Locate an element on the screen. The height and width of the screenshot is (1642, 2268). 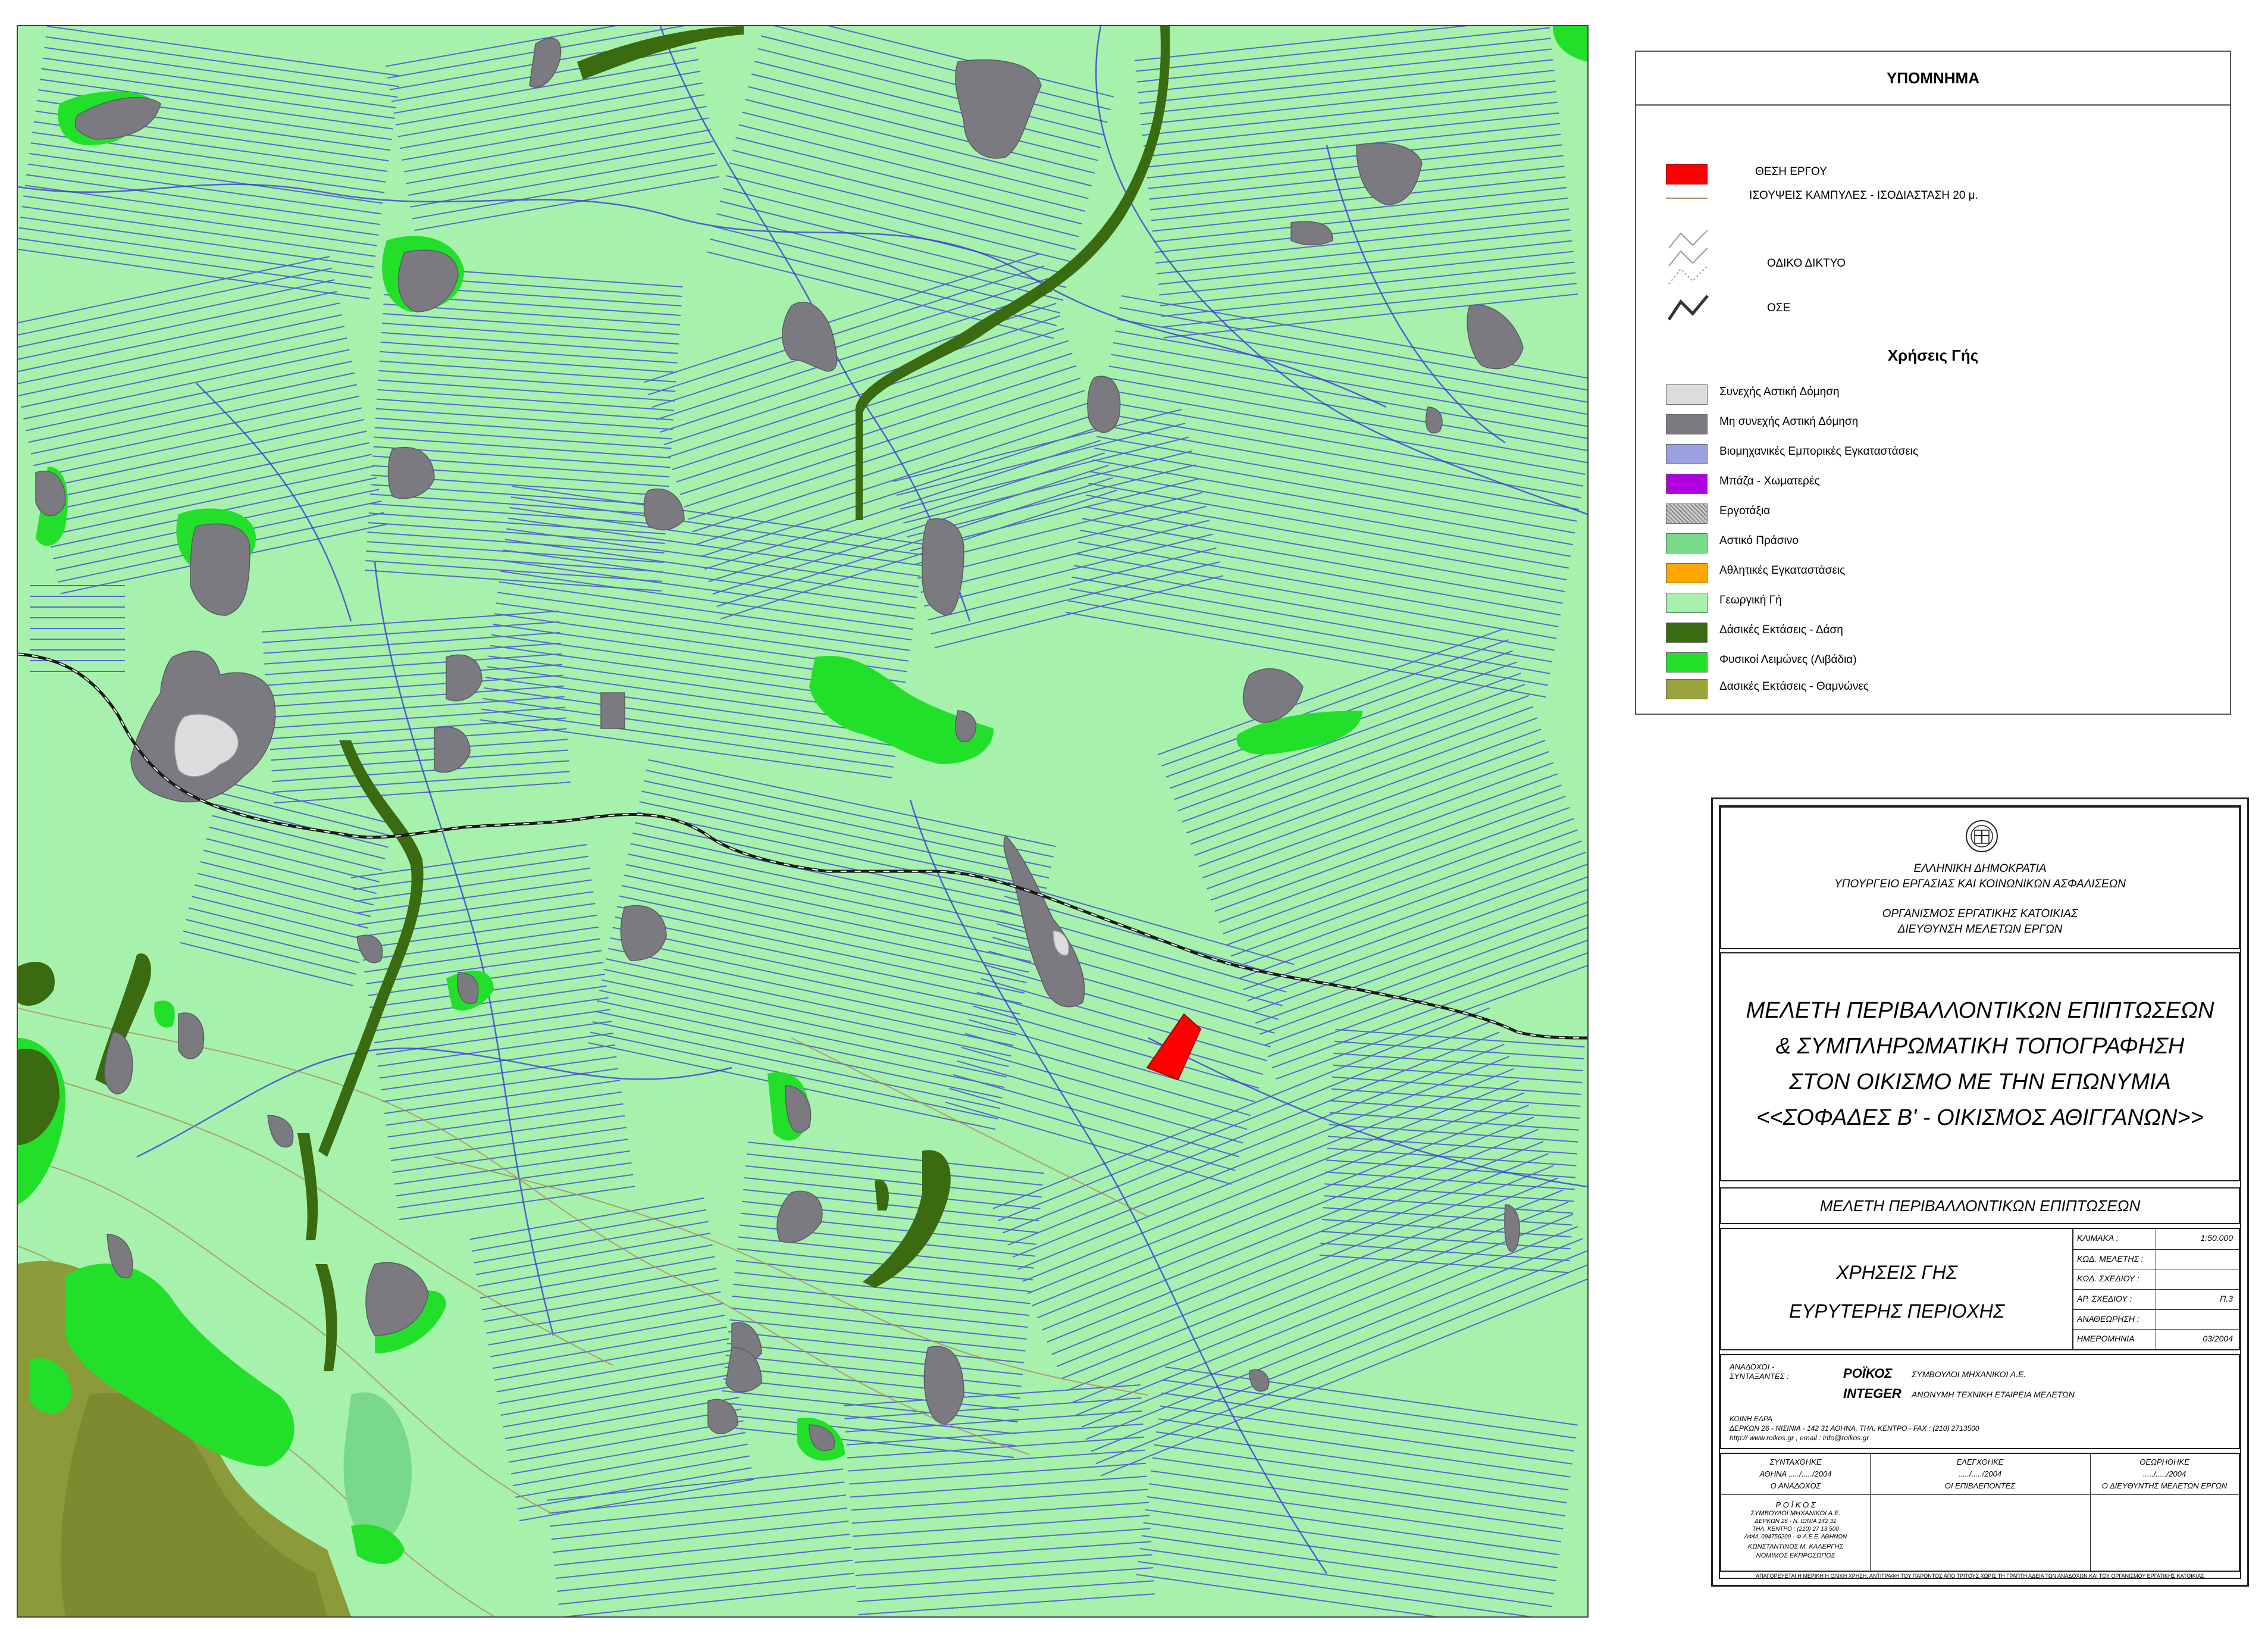
legend-item-land-use: Δάσικές Εκτάσεις - Δάση is located at coordinates (1933, 632).